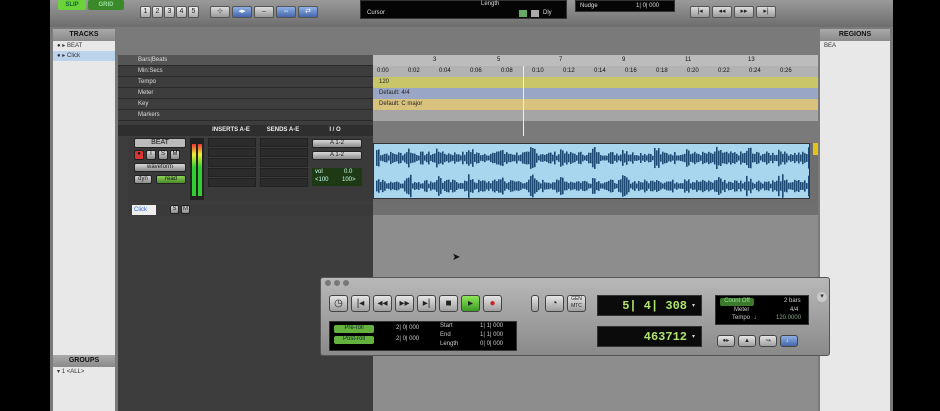  Describe the element at coordinates (84, 361) in the screenshot. I see `groups-panel-title: GROUPS` at that location.